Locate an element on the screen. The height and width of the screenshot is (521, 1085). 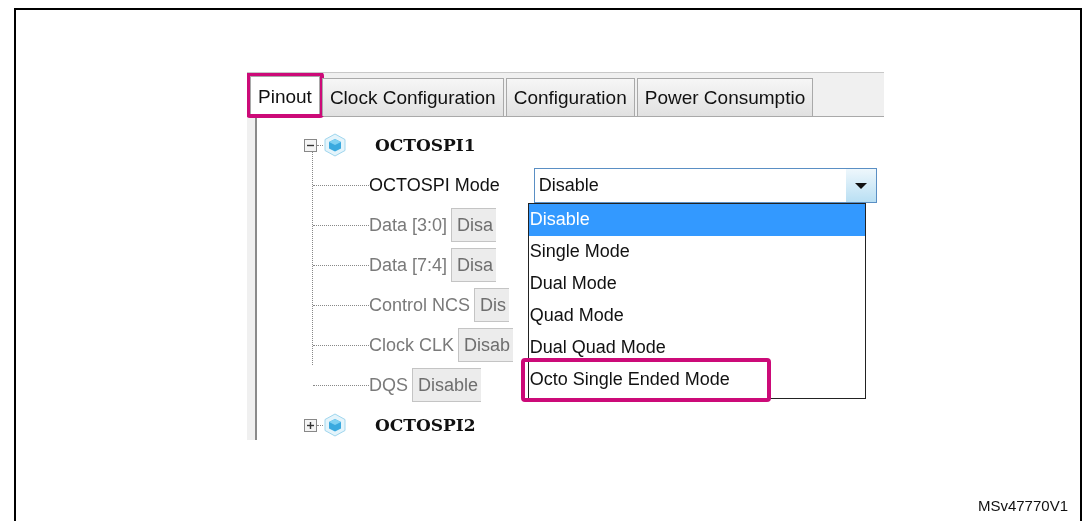
parameter-label: Clock CLK is located at coordinates (412, 345).